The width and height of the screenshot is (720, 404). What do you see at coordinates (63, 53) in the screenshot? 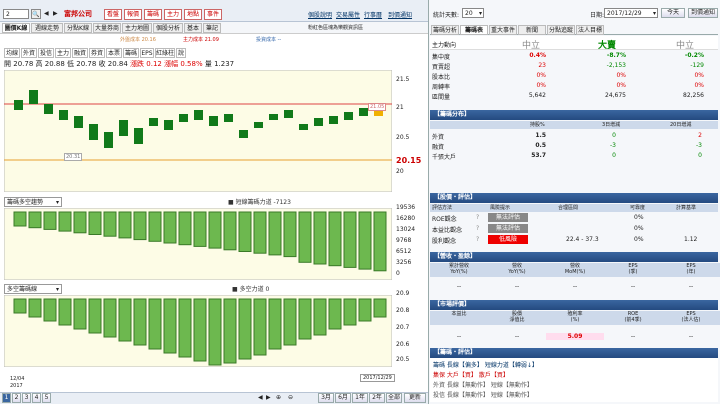
I see `indicator-tab-3: 主力` at bounding box center [63, 53].